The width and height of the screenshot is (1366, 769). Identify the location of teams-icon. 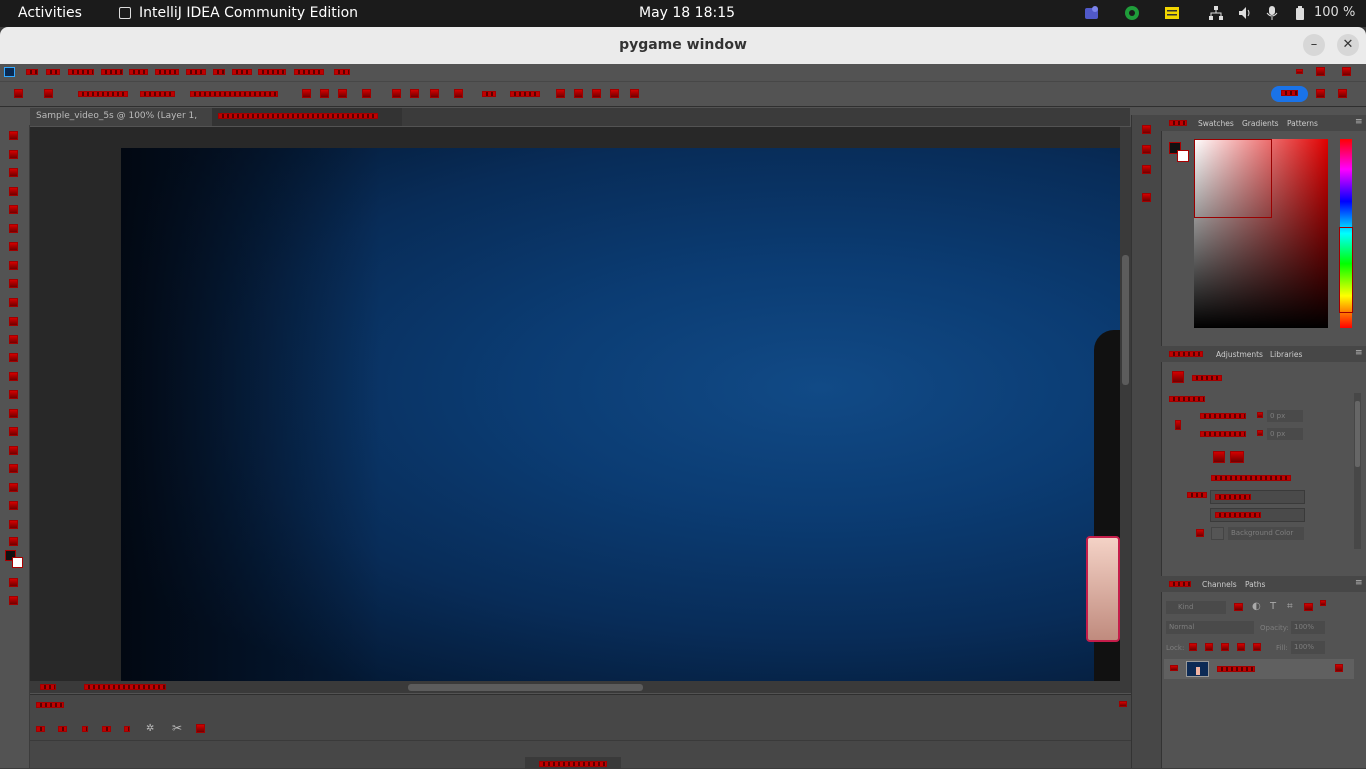
(1092, 15).